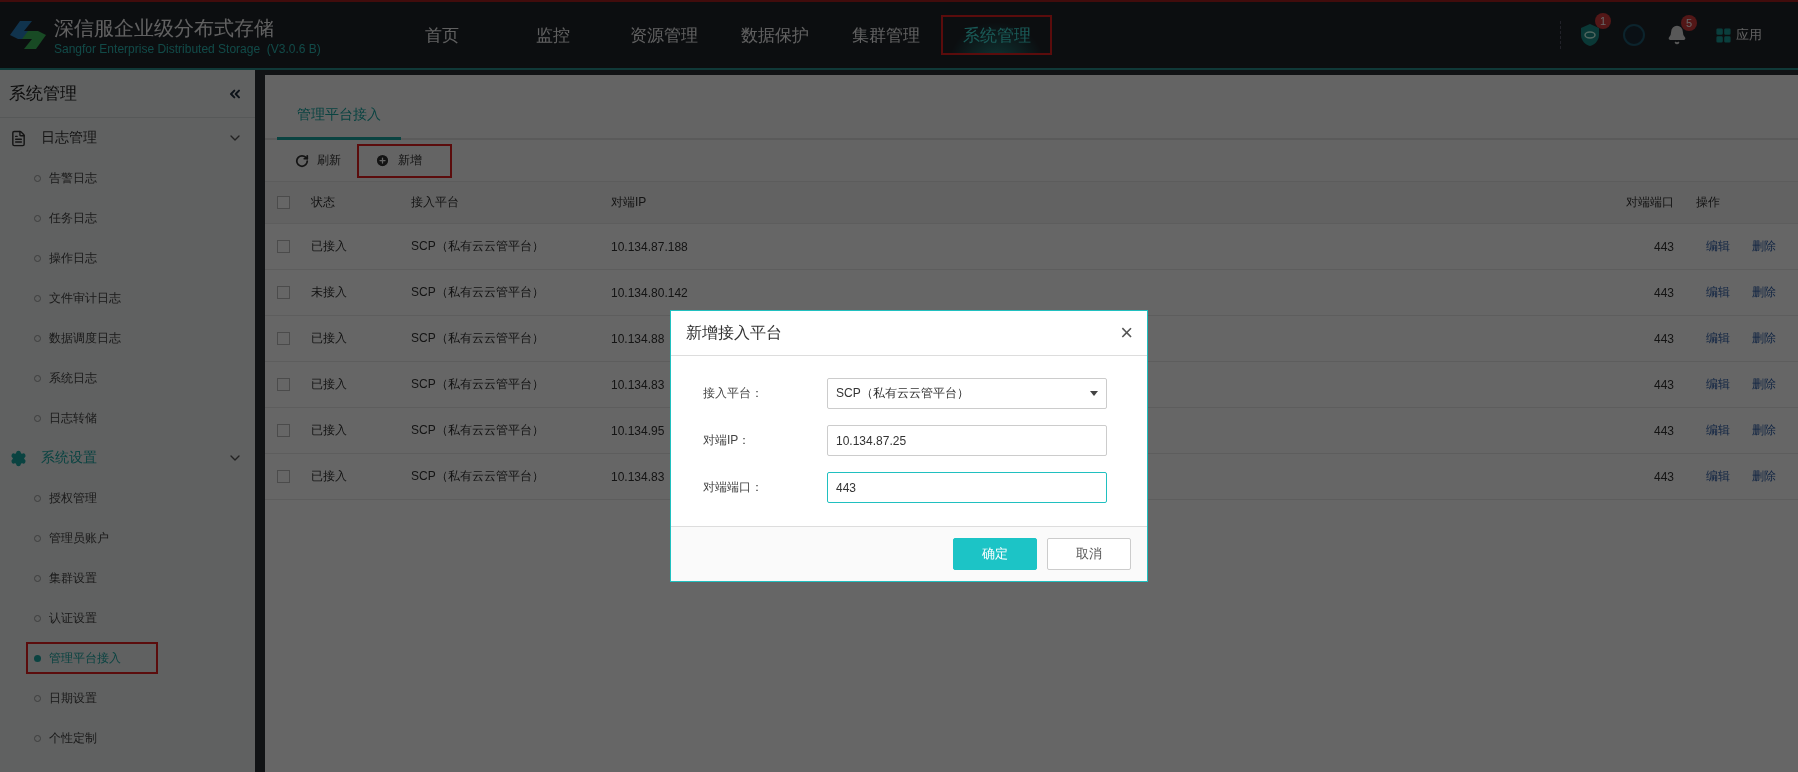 The image size is (1798, 772). Describe the element at coordinates (92, 658) in the screenshot. I see `sidebar-item: 管理平台接入` at that location.